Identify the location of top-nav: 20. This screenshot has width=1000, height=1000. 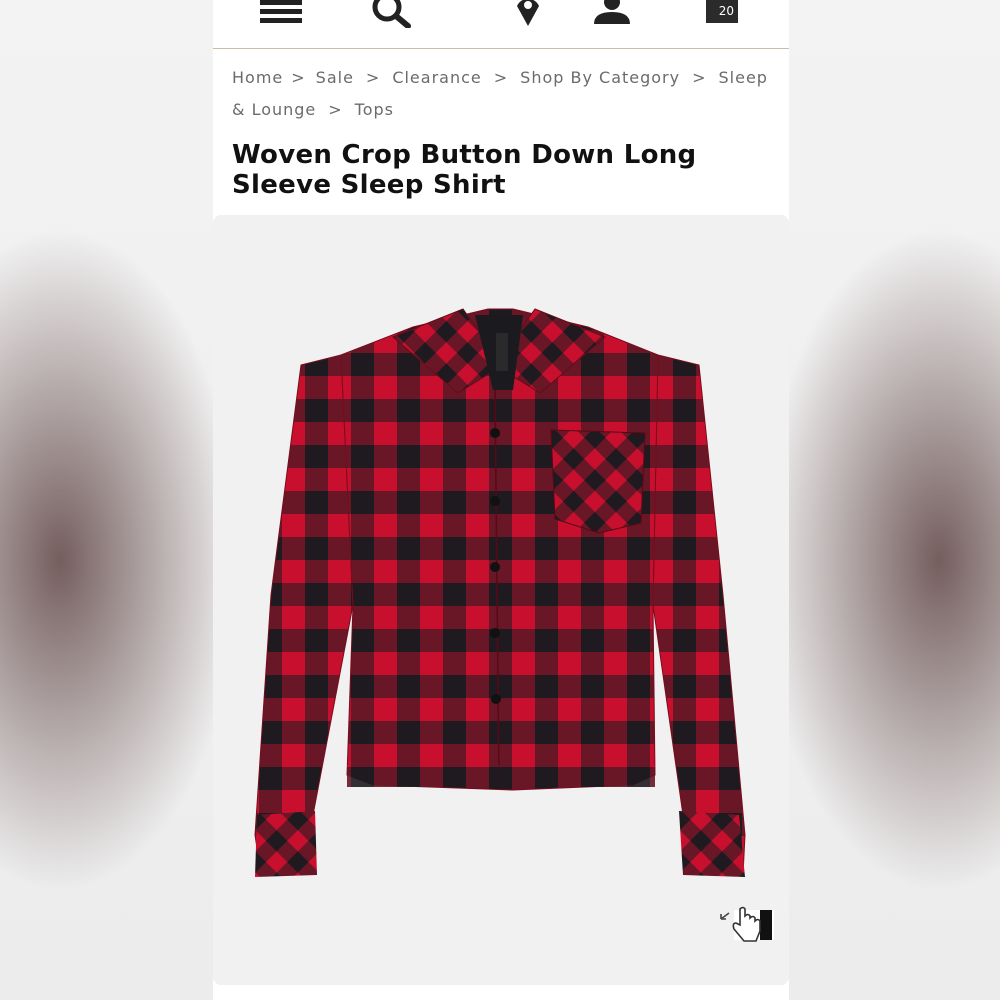
(501, 24).